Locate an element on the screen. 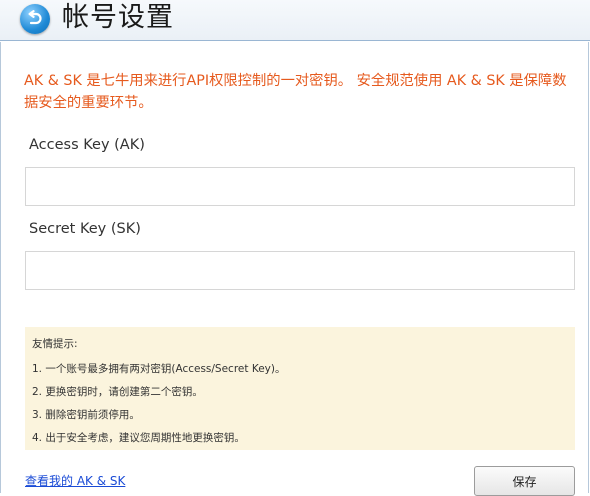 The width and height of the screenshot is (590, 496). page-title: 帐号设置 is located at coordinates (118, 17).